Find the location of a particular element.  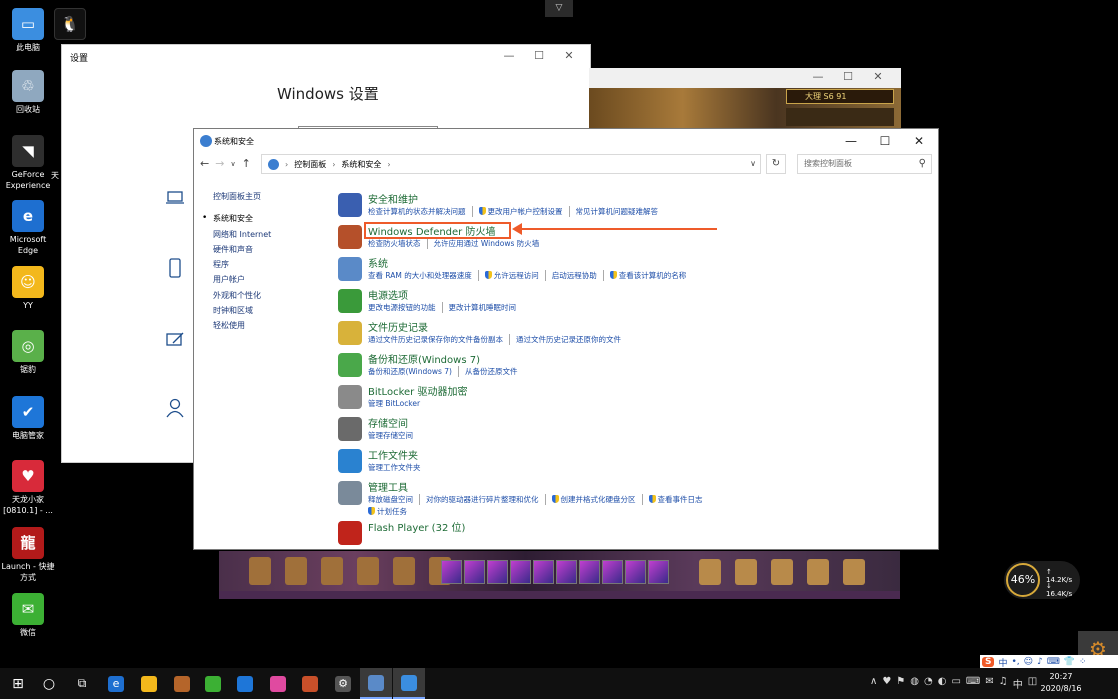

category-title-link: 存储空间 is located at coordinates (388, 422).